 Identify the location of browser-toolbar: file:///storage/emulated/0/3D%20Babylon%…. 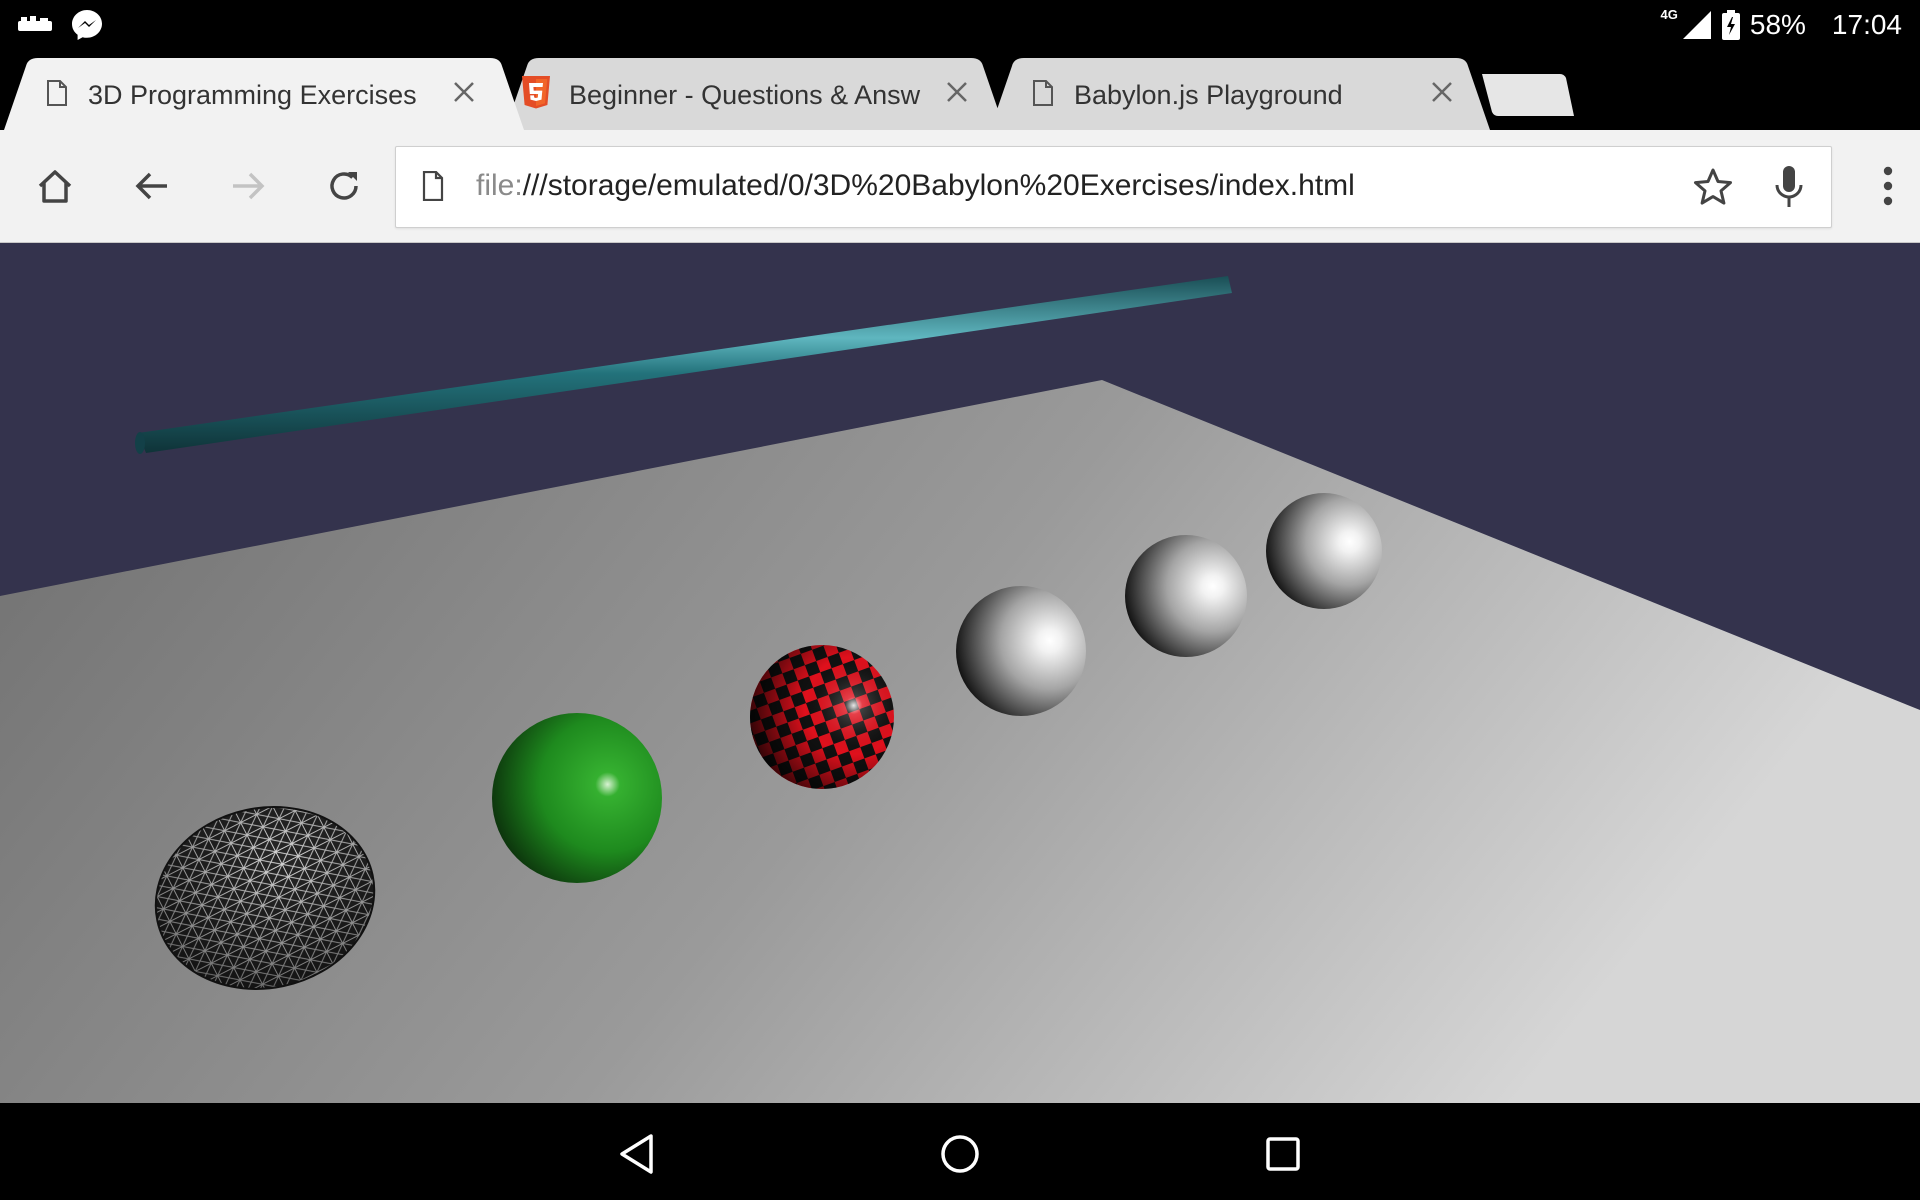
(960, 186).